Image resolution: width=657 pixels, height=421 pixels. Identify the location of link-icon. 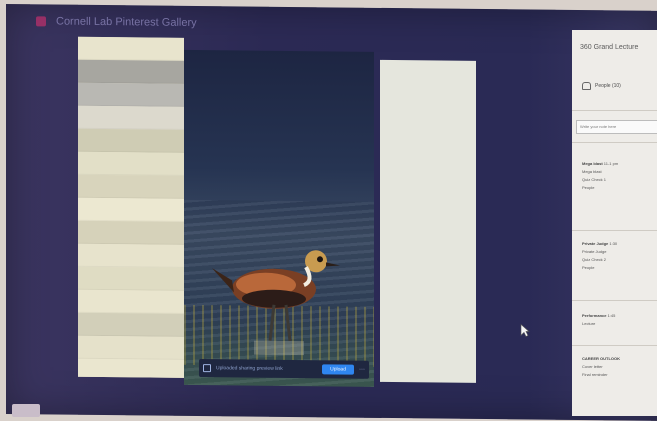
(207, 368).